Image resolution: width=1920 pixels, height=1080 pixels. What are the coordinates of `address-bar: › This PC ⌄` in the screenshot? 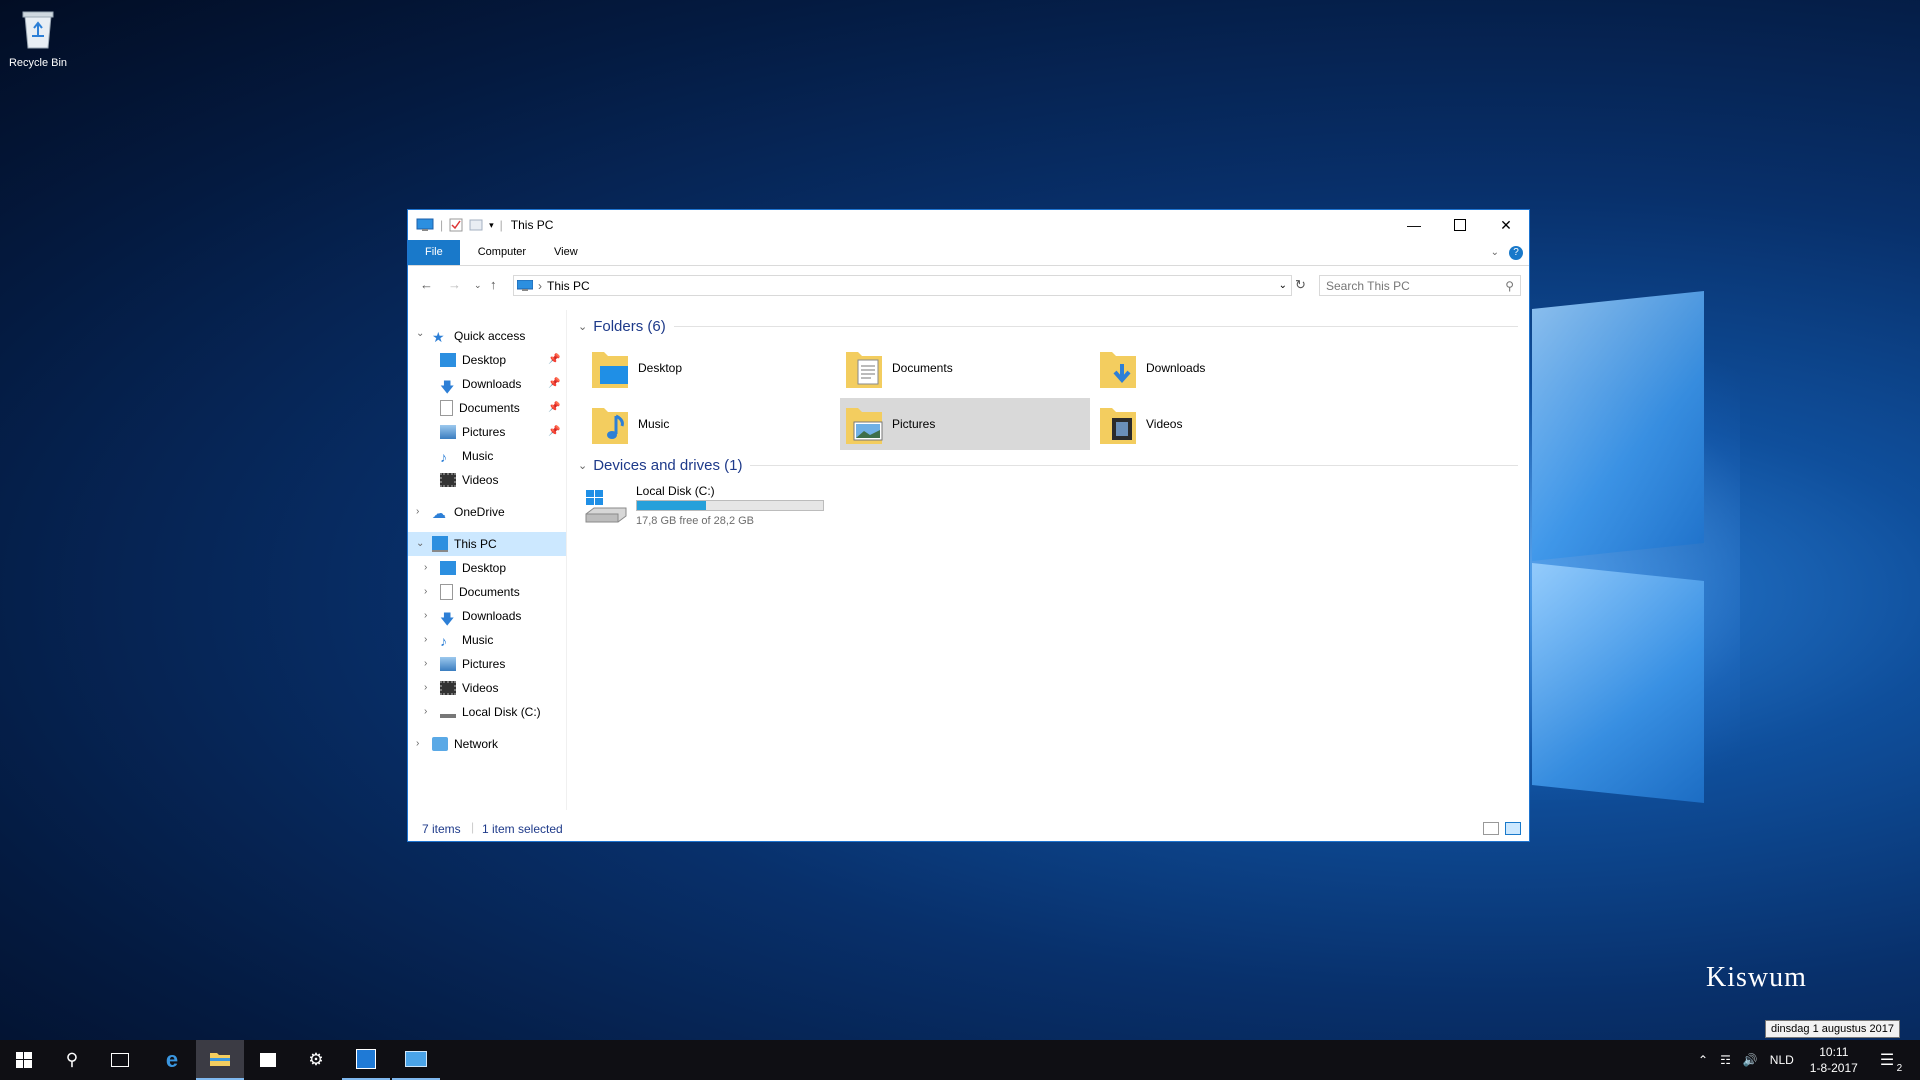 It's located at (902, 285).